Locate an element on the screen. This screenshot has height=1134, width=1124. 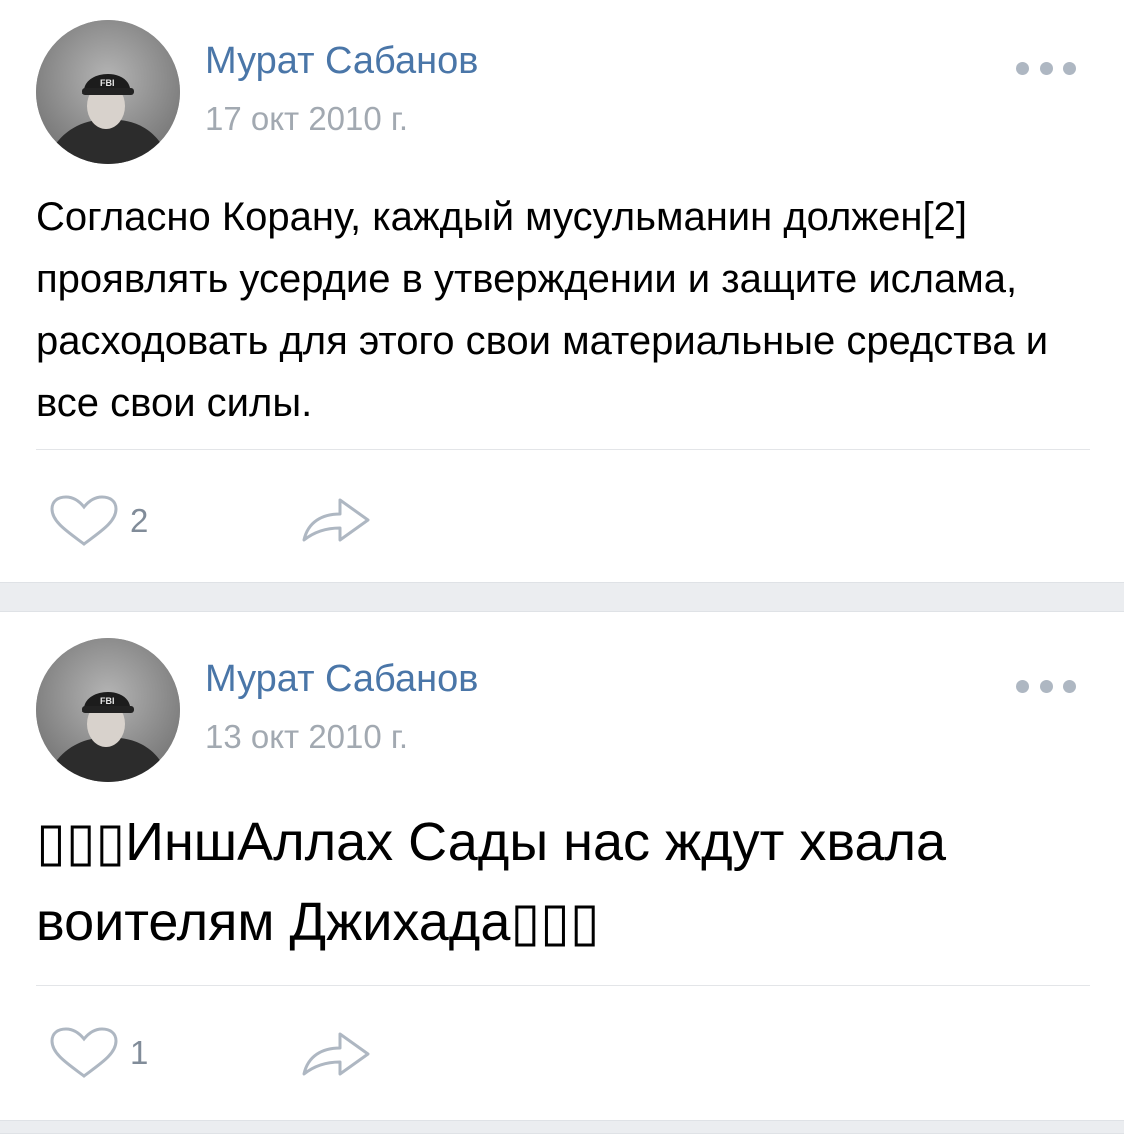
post-date: 13 окт 2010 г. is located at coordinates (306, 737).